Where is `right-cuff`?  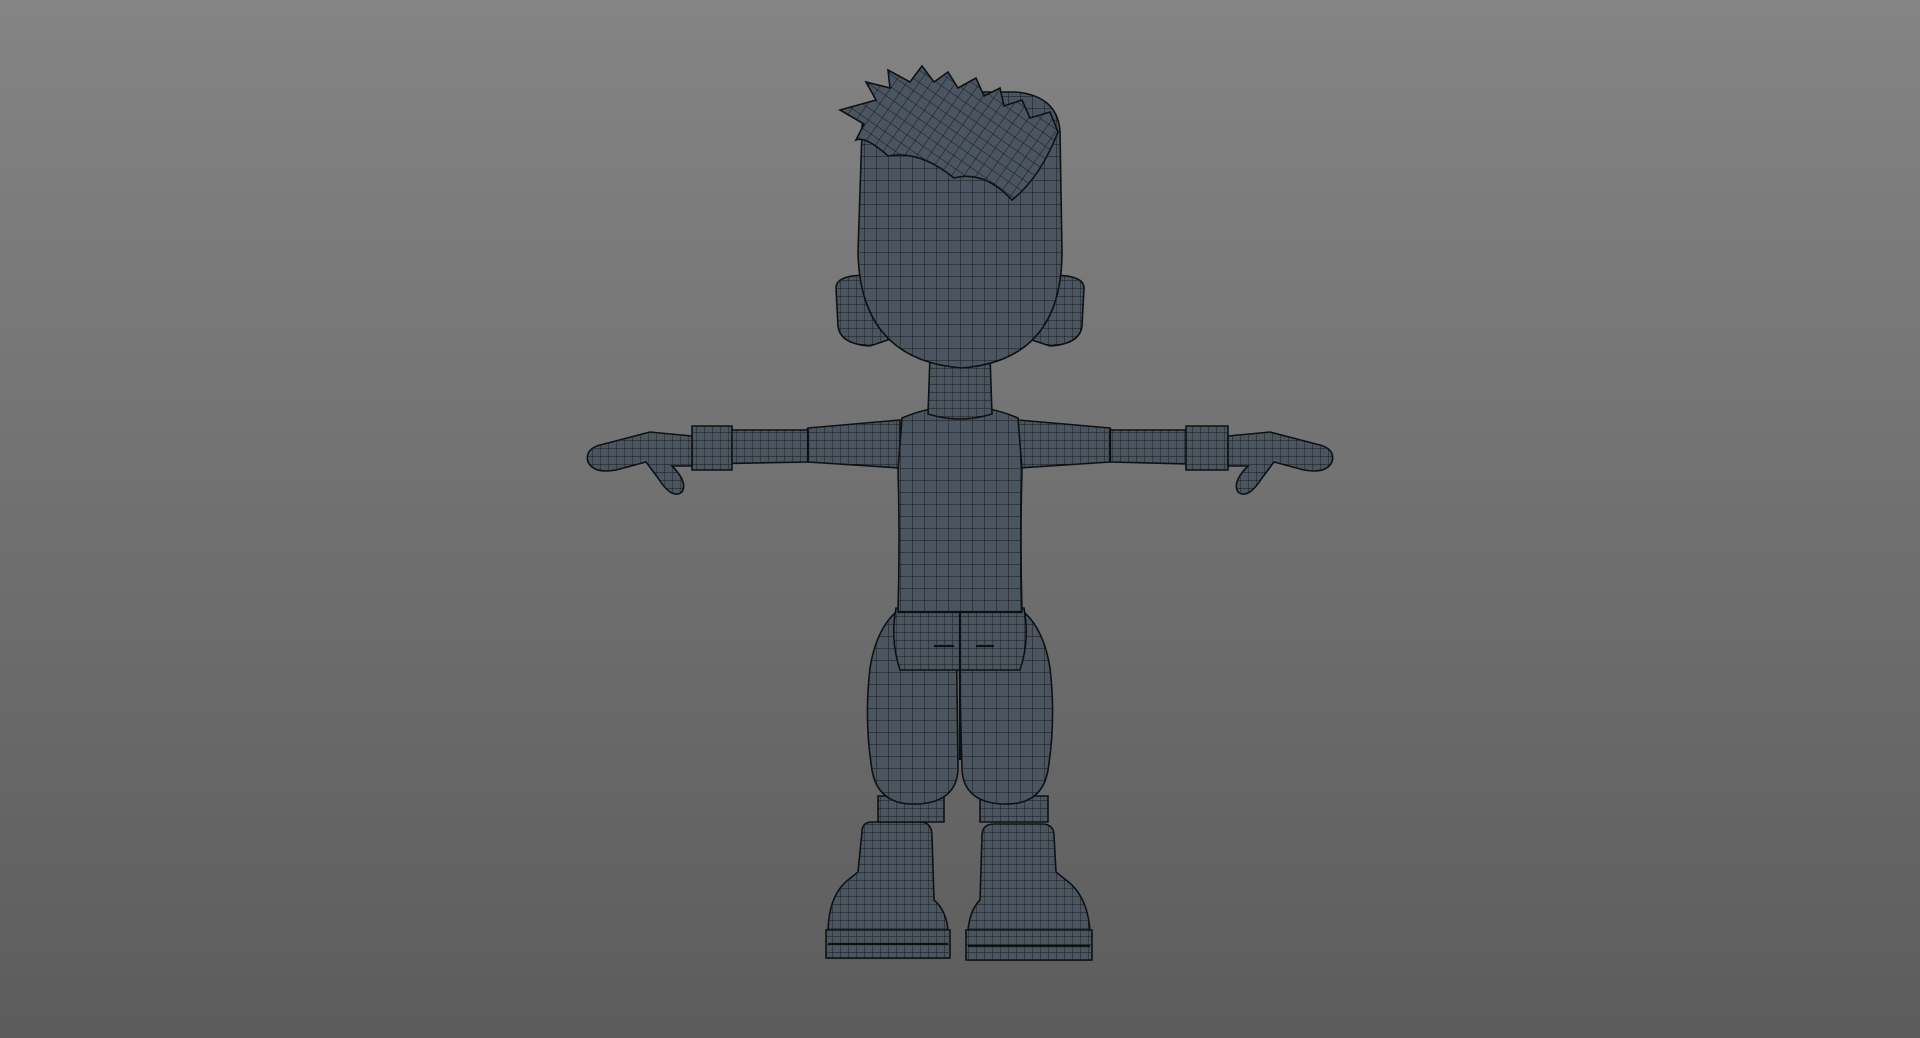 right-cuff is located at coordinates (1207, 448).